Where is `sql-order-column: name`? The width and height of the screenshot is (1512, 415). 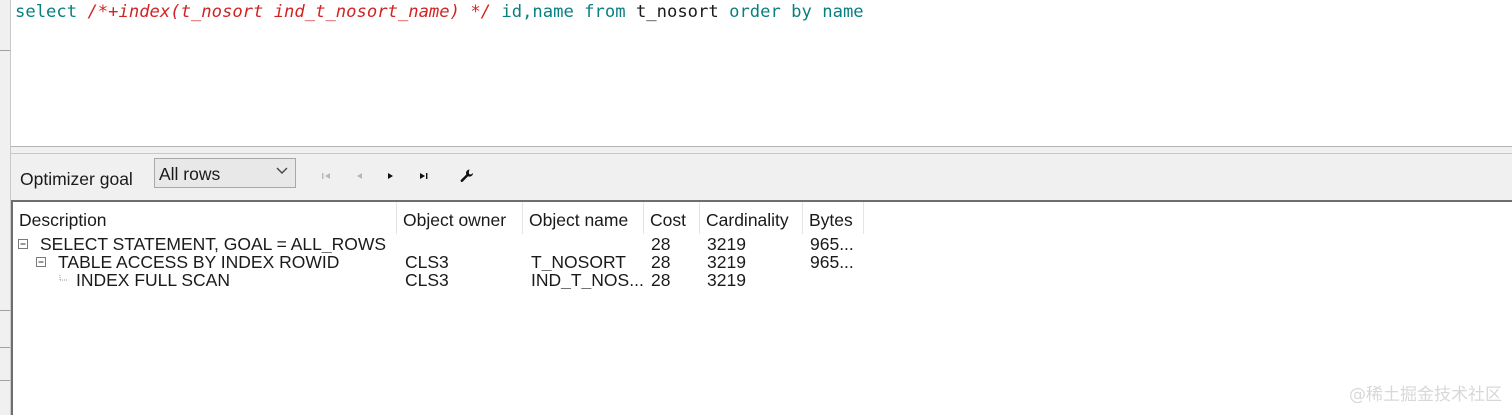
sql-order-column: name is located at coordinates (843, 12).